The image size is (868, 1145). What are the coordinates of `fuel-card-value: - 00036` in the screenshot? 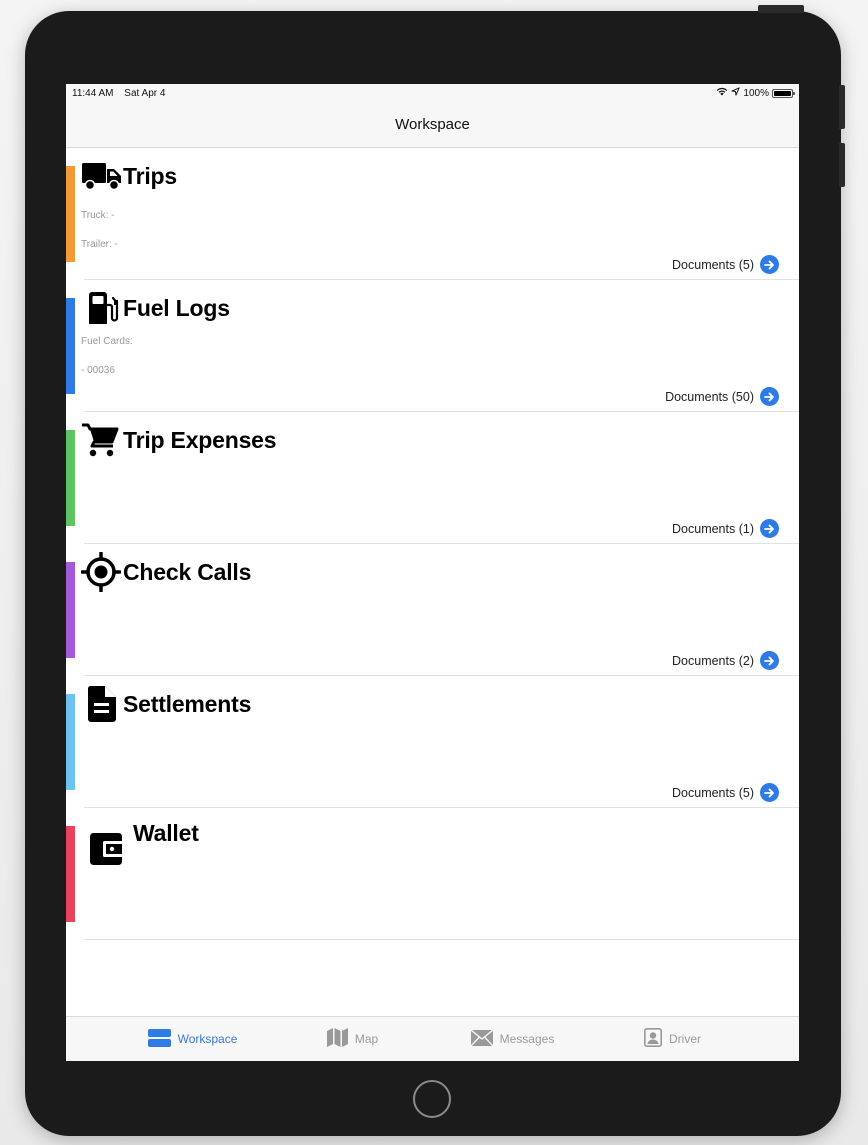 It's located at (98, 370).